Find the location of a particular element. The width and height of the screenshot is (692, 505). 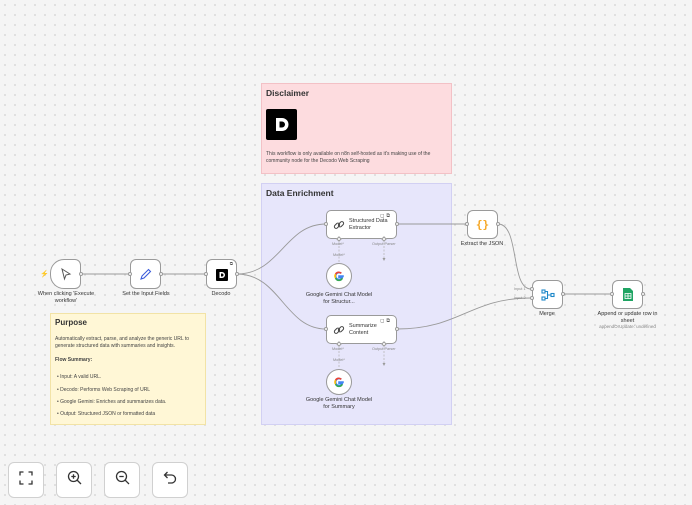

sheets-icon is located at coordinates (627, 294).